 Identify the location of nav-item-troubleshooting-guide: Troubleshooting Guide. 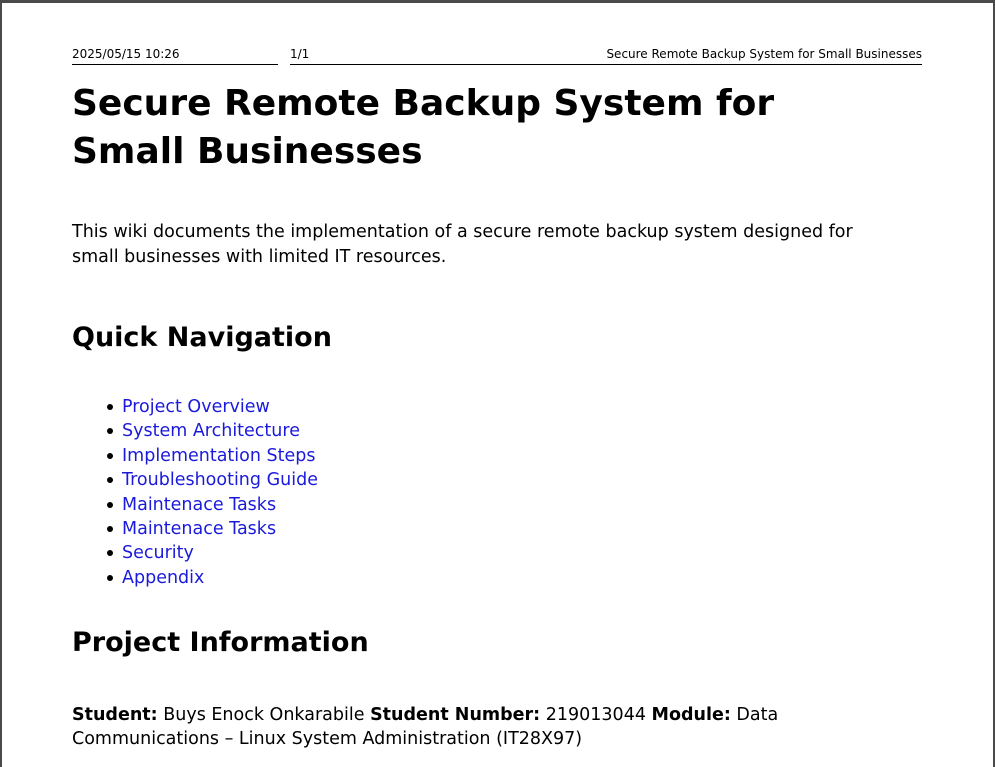
(514, 480).